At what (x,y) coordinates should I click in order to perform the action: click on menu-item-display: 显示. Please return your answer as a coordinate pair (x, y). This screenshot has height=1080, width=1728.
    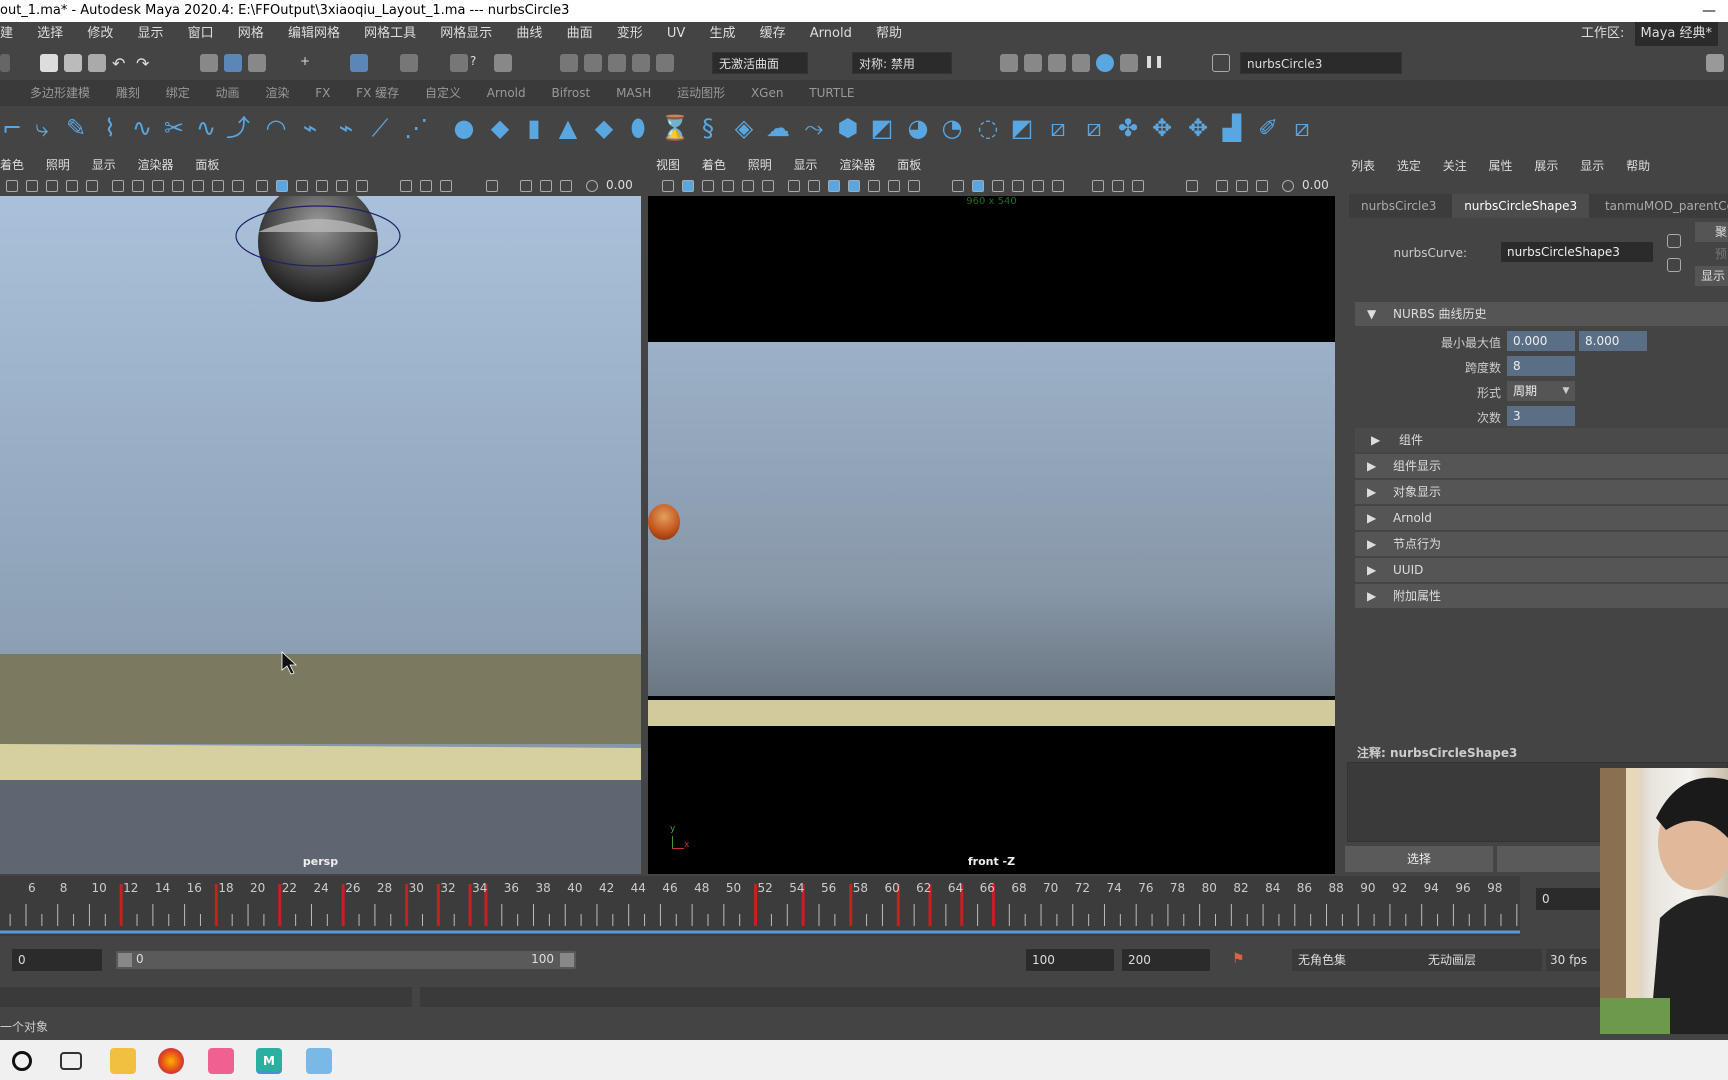
    Looking at the image, I should click on (150, 34).